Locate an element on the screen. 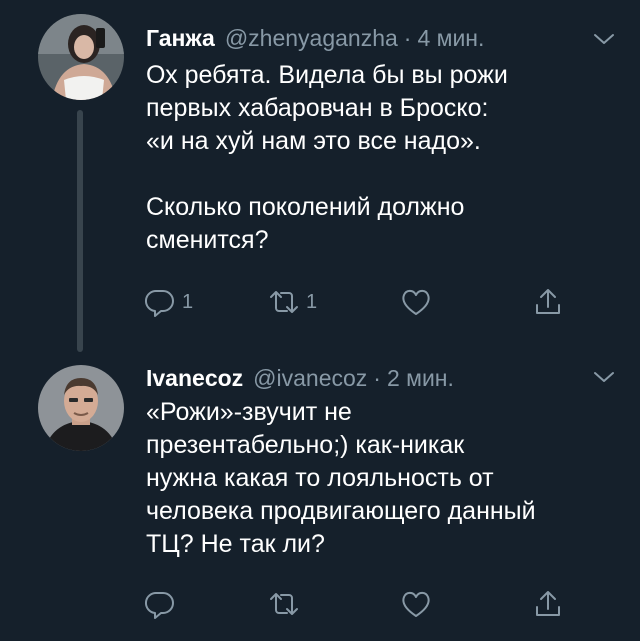  author-name: Ivanecoz is located at coordinates (194, 378).